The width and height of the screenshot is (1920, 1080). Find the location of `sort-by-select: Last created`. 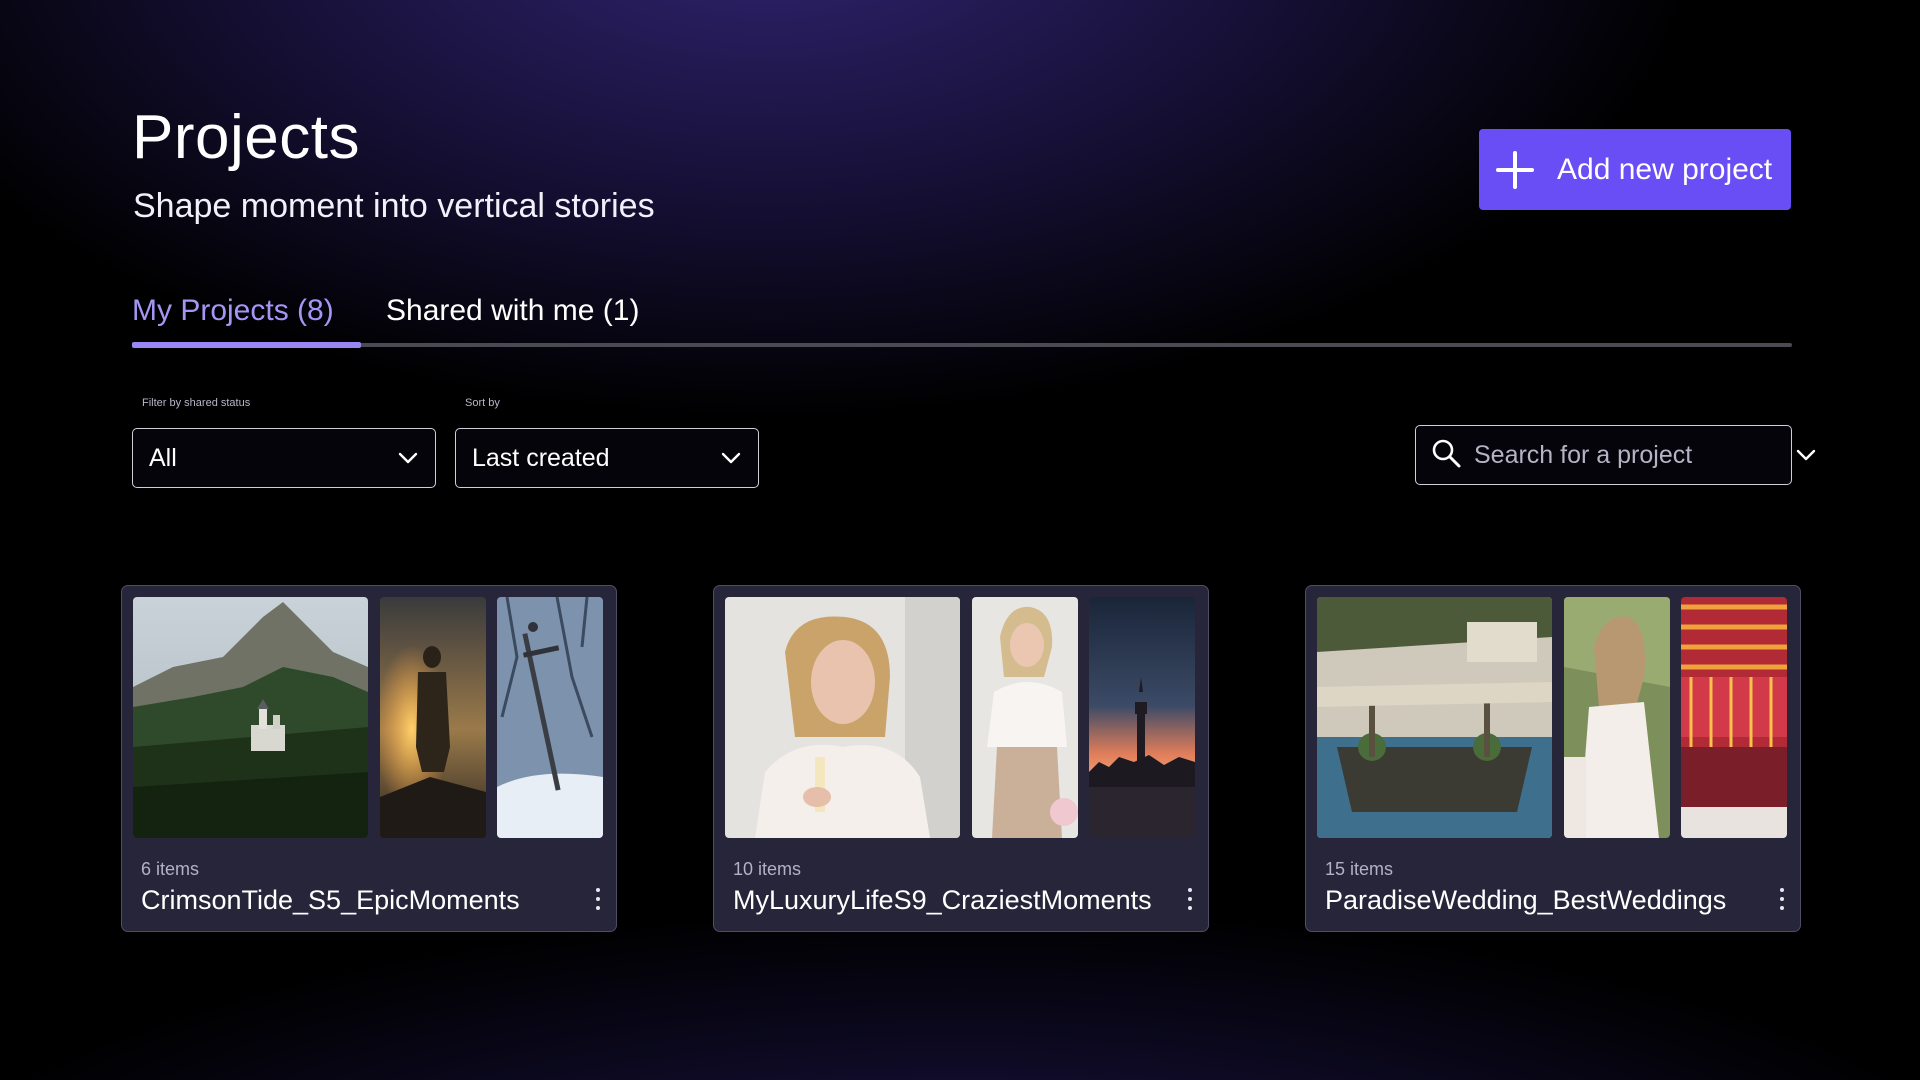

sort-by-select: Last created is located at coordinates (607, 458).